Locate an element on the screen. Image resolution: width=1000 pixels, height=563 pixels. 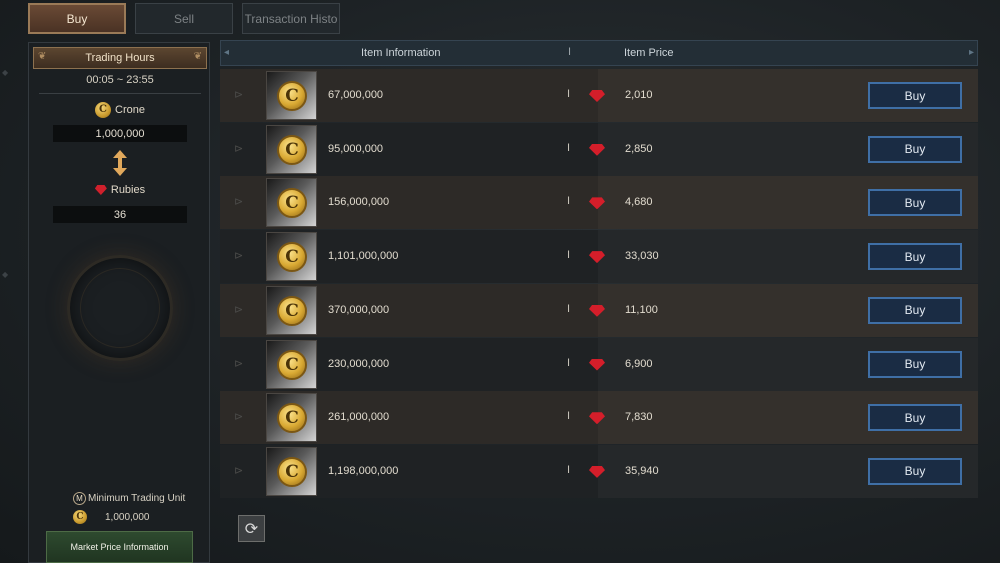
table-row: ⊳ C 156,000,000 I 4,680 Buy is located at coordinates (599, 203).